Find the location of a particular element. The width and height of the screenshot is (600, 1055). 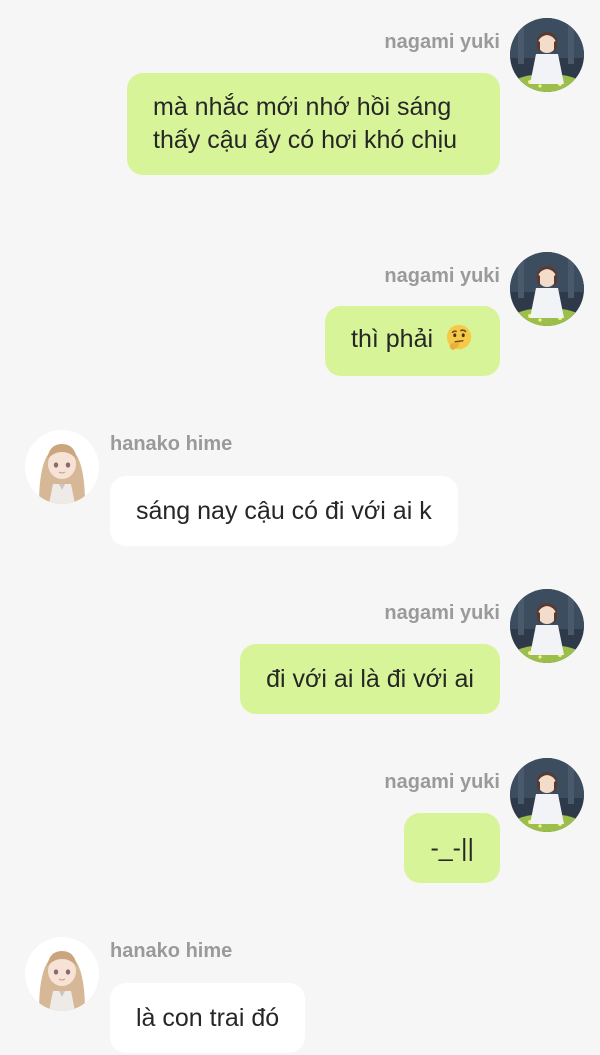

message-bubble: -_-|| is located at coordinates (452, 848).